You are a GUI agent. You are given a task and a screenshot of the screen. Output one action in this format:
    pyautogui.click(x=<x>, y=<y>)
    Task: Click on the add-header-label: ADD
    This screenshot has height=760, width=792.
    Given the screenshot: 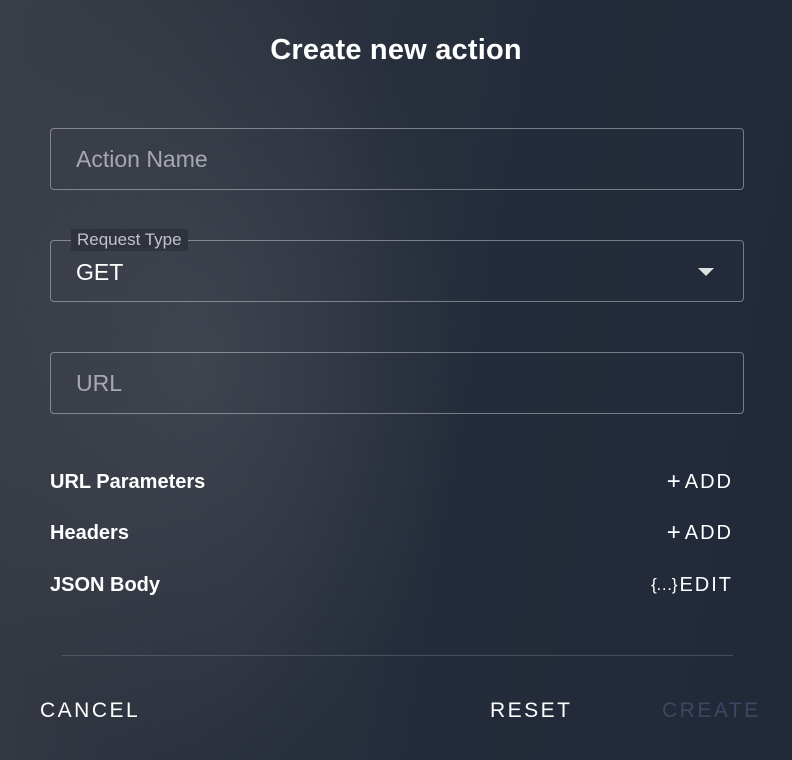 What is the action you would take?
    pyautogui.click(x=708, y=533)
    